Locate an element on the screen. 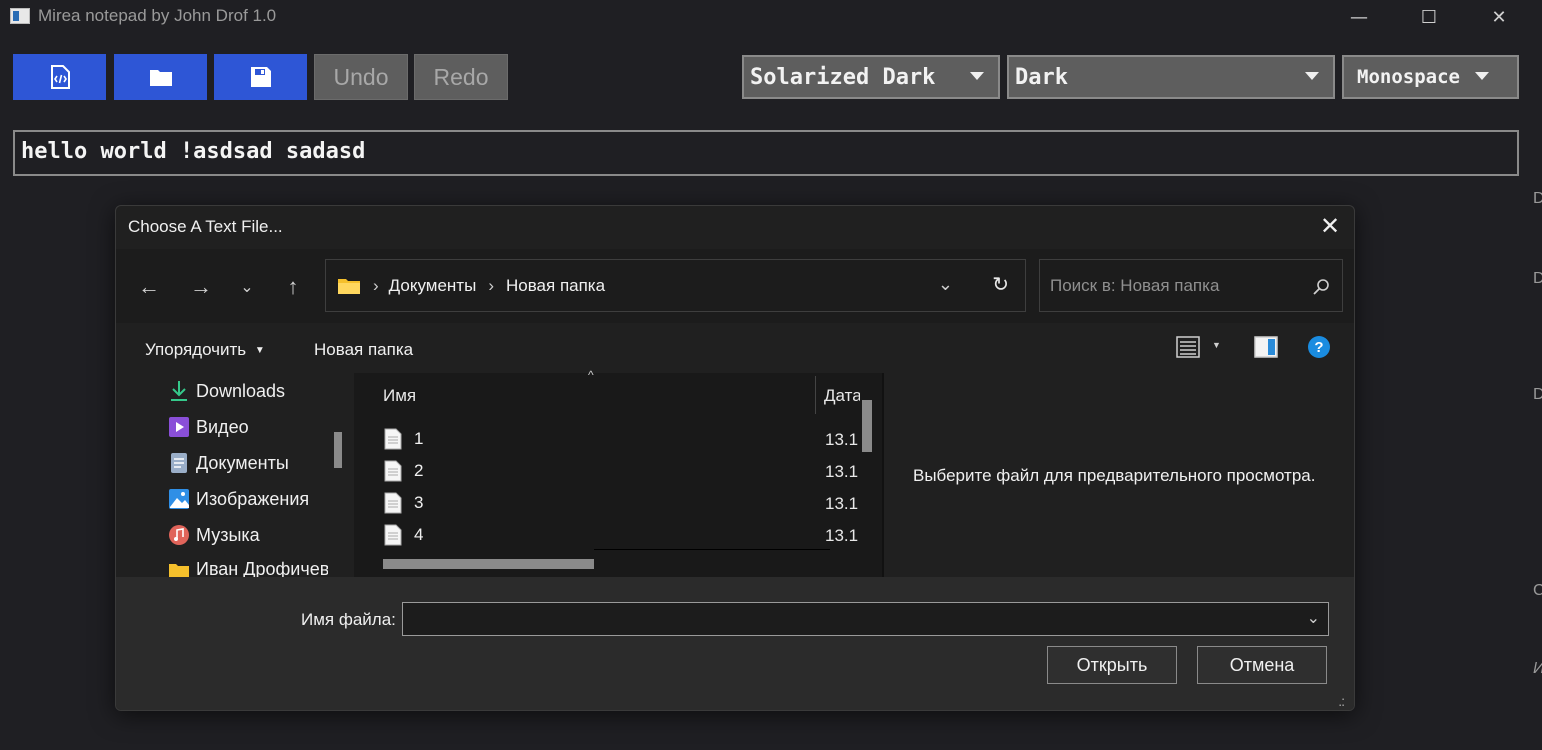  theme-select: Solarized Dark is located at coordinates (871, 77).